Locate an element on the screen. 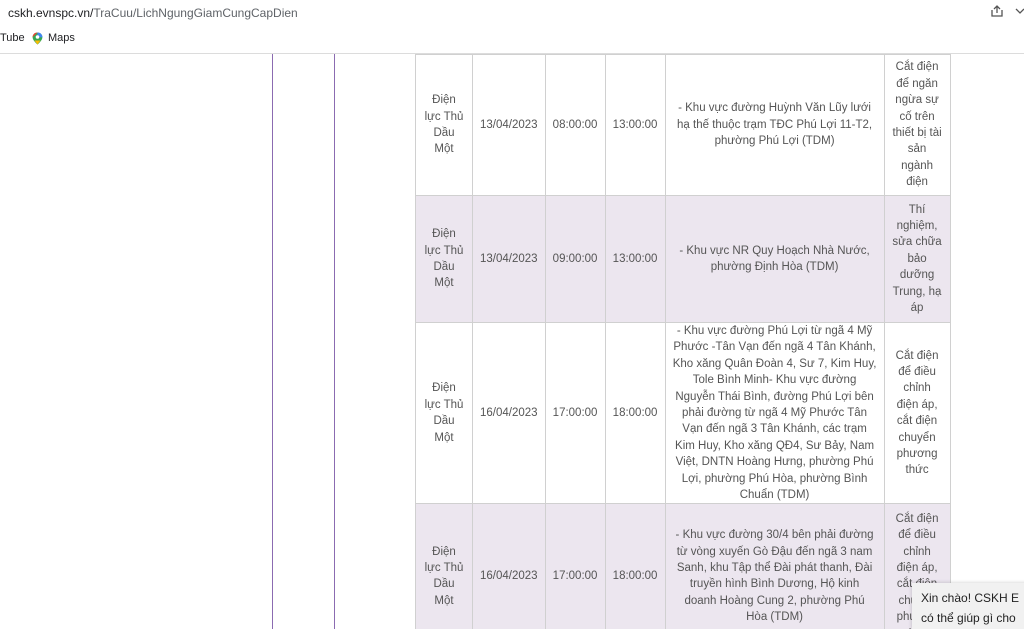 The width and height of the screenshot is (1024, 629). url-host: cskh.evnspc.vn/ is located at coordinates (51, 13).